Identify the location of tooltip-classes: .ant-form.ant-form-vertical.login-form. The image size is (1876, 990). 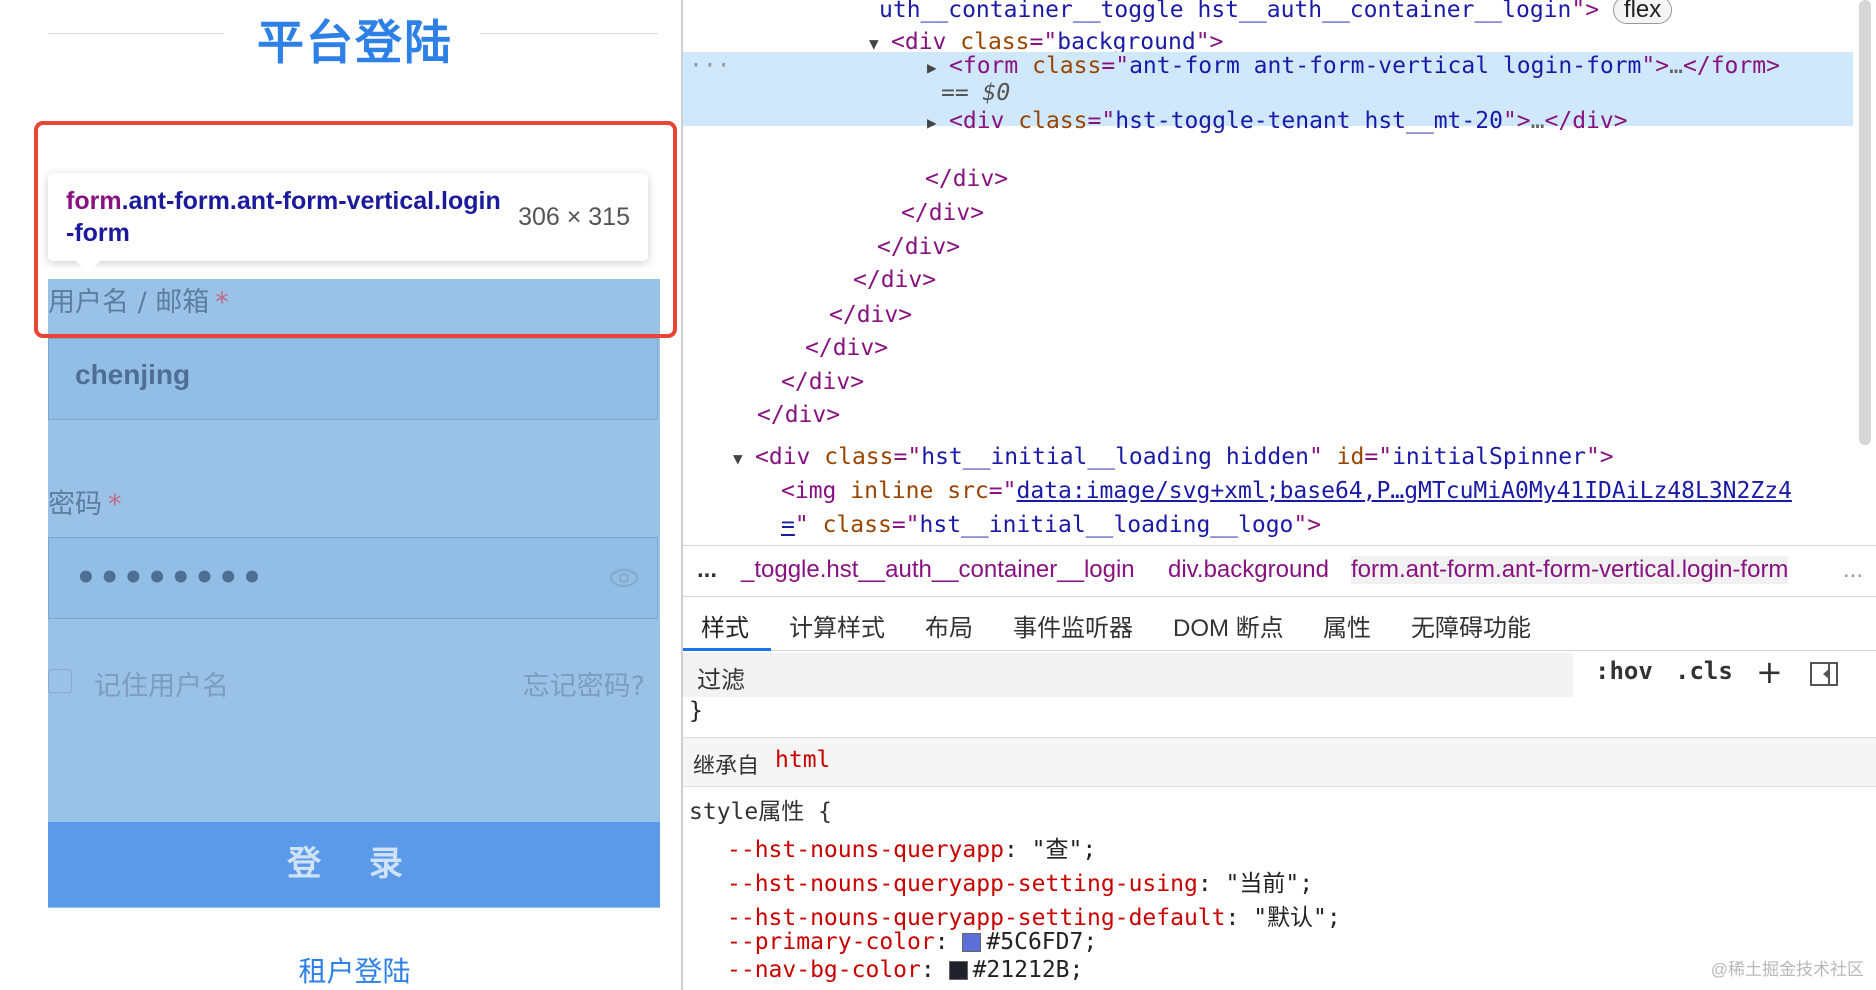
(283, 217).